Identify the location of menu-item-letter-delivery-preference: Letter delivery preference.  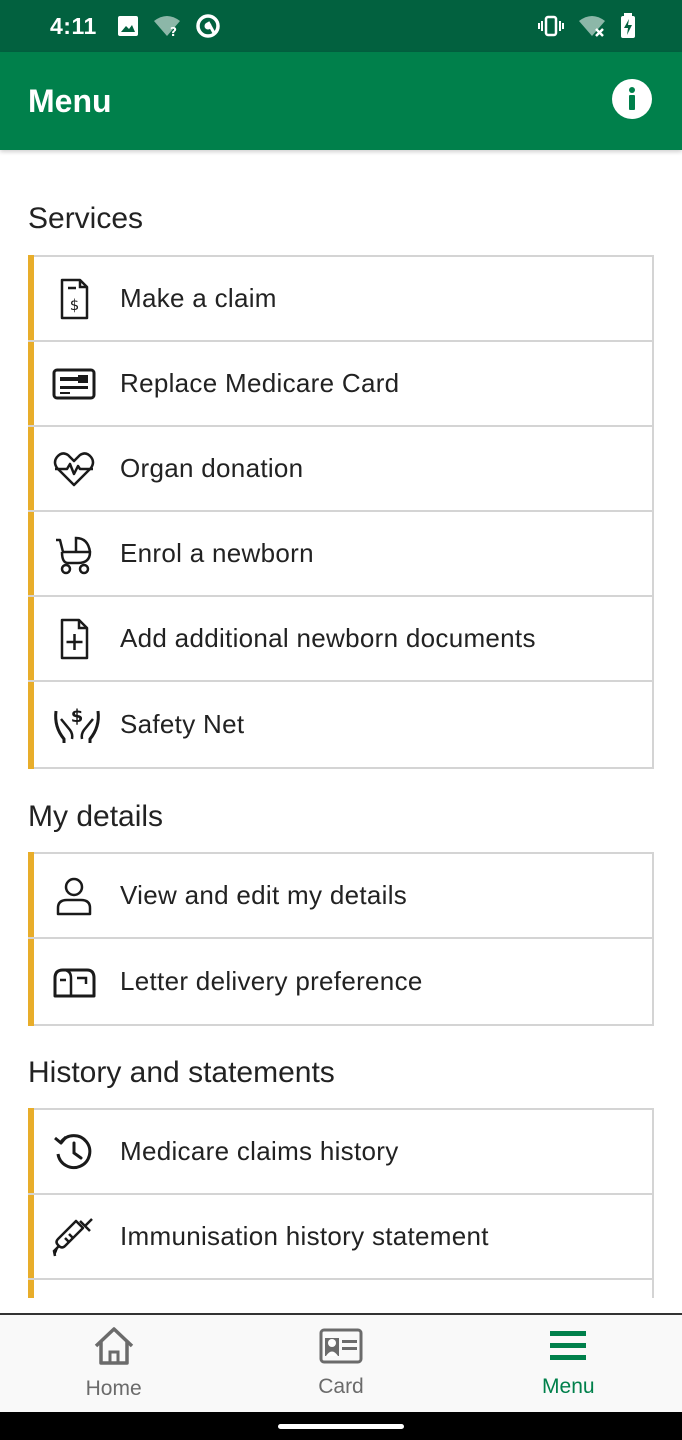
(340, 981).